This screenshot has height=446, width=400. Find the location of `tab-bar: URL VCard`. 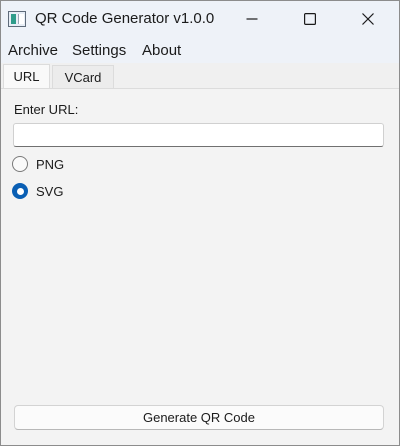

tab-bar: URL VCard is located at coordinates (200, 76).